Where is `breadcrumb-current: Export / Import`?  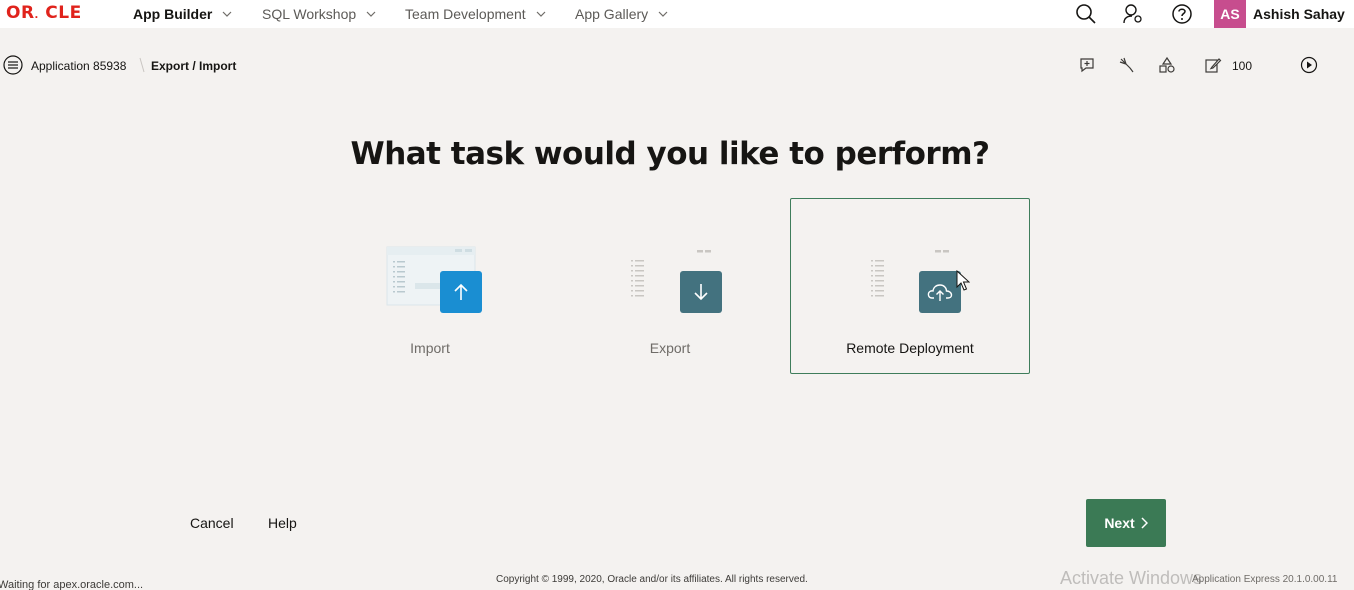 breadcrumb-current: Export / Import is located at coordinates (194, 66).